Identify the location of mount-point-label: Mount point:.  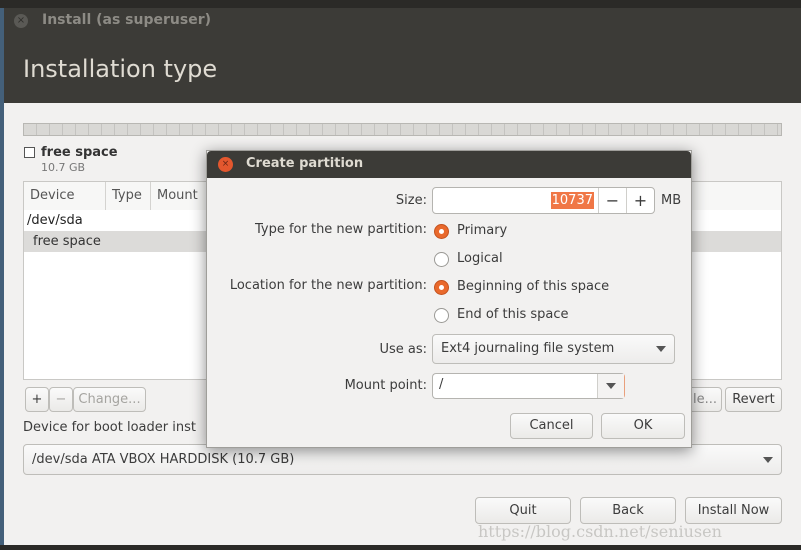
(385, 385).